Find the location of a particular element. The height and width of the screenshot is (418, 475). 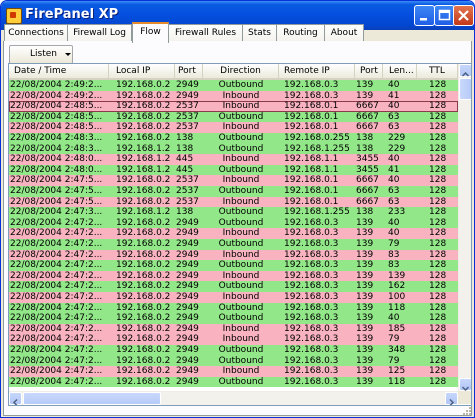

scroll-up-button is located at coordinates (465, 70).